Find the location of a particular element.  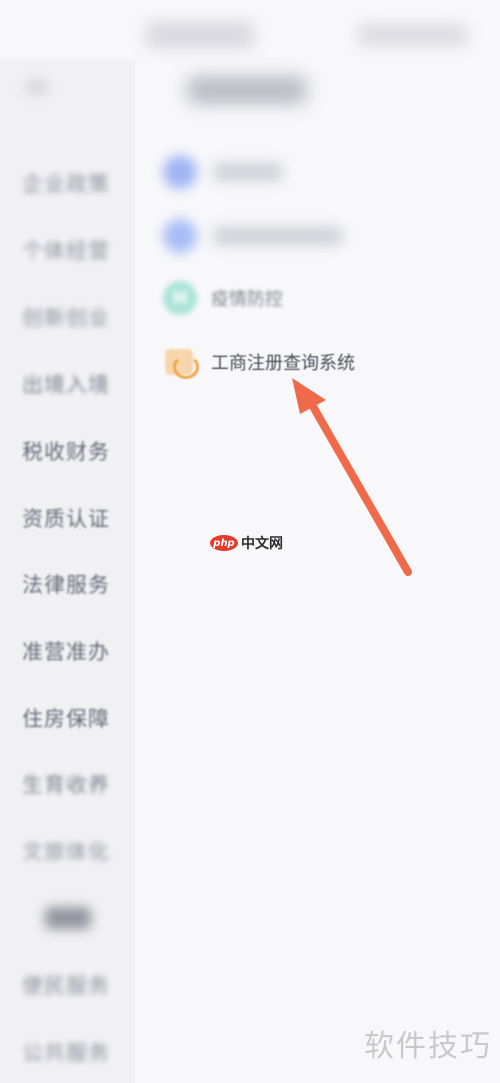

list-item-business-registry: 工商注册查询系统 is located at coordinates (259, 362).